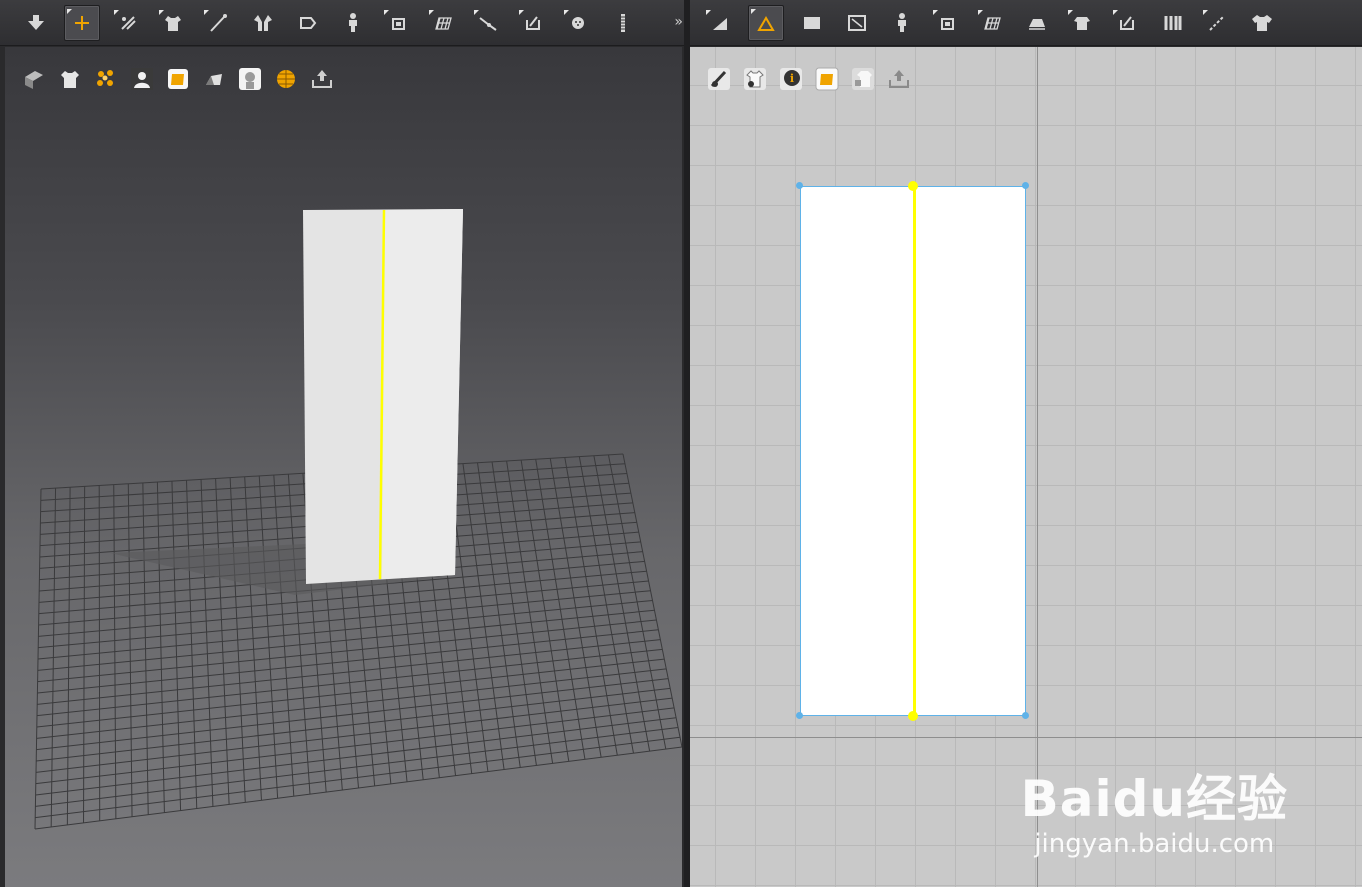 The image size is (1362, 887). Describe the element at coordinates (286, 79) in the screenshot. I see `render-icon` at that location.